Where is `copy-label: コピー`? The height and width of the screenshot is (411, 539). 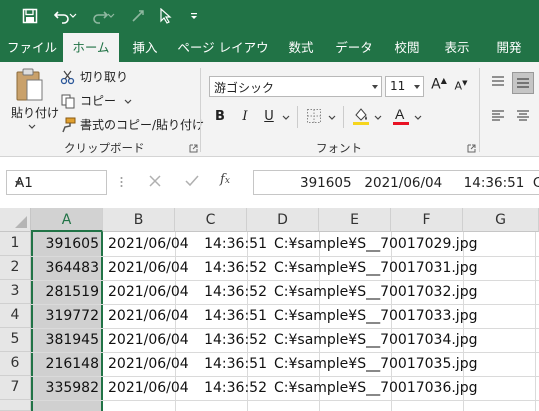 copy-label: コピー is located at coordinates (98, 101).